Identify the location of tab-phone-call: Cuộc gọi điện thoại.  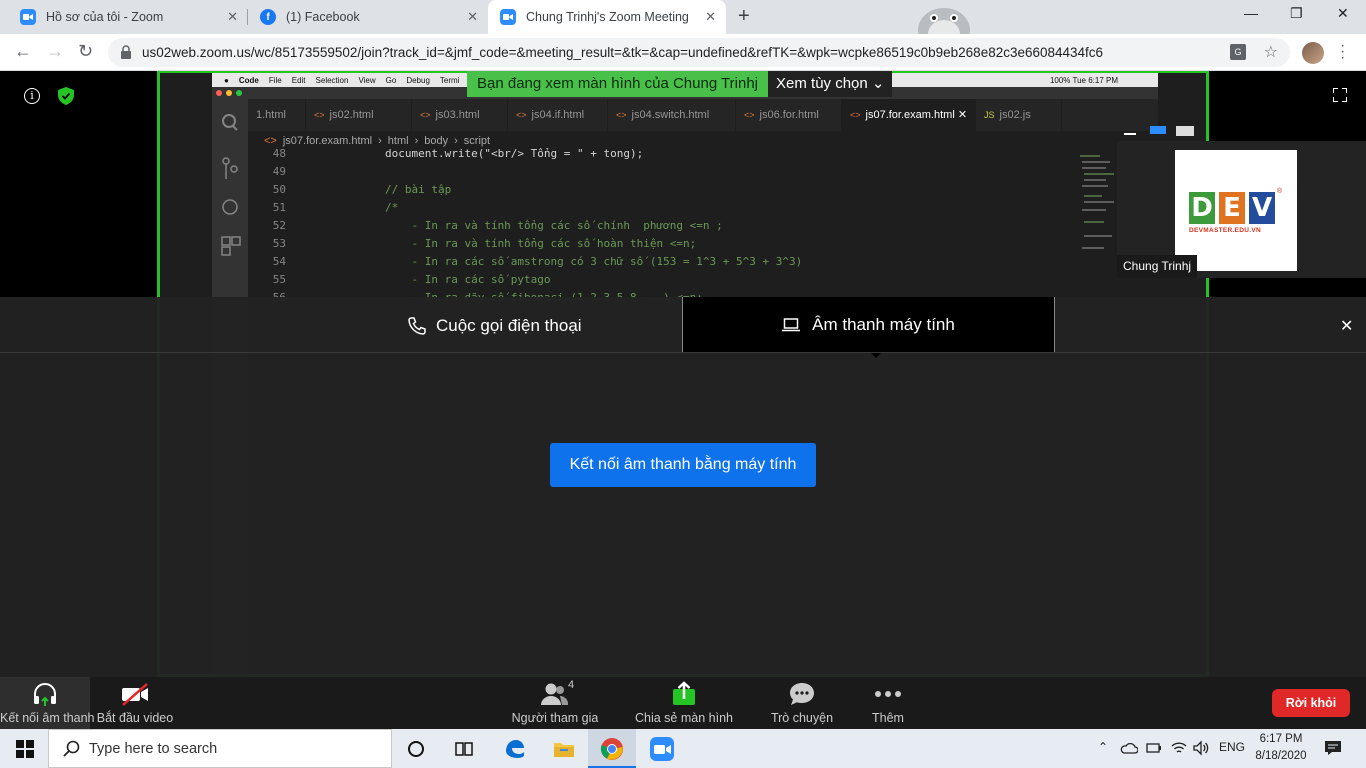
(495, 326).